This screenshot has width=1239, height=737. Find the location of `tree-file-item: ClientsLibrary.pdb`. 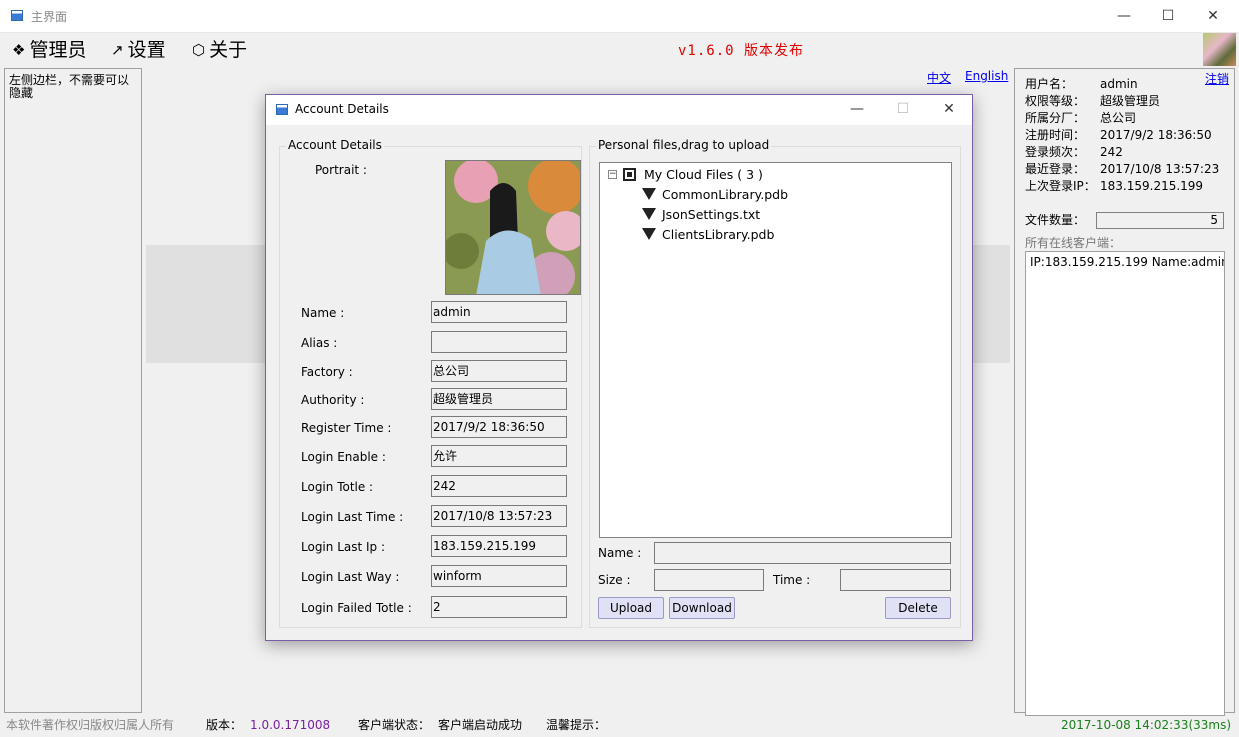

tree-file-item: ClientsLibrary.pdb is located at coordinates (708, 234).